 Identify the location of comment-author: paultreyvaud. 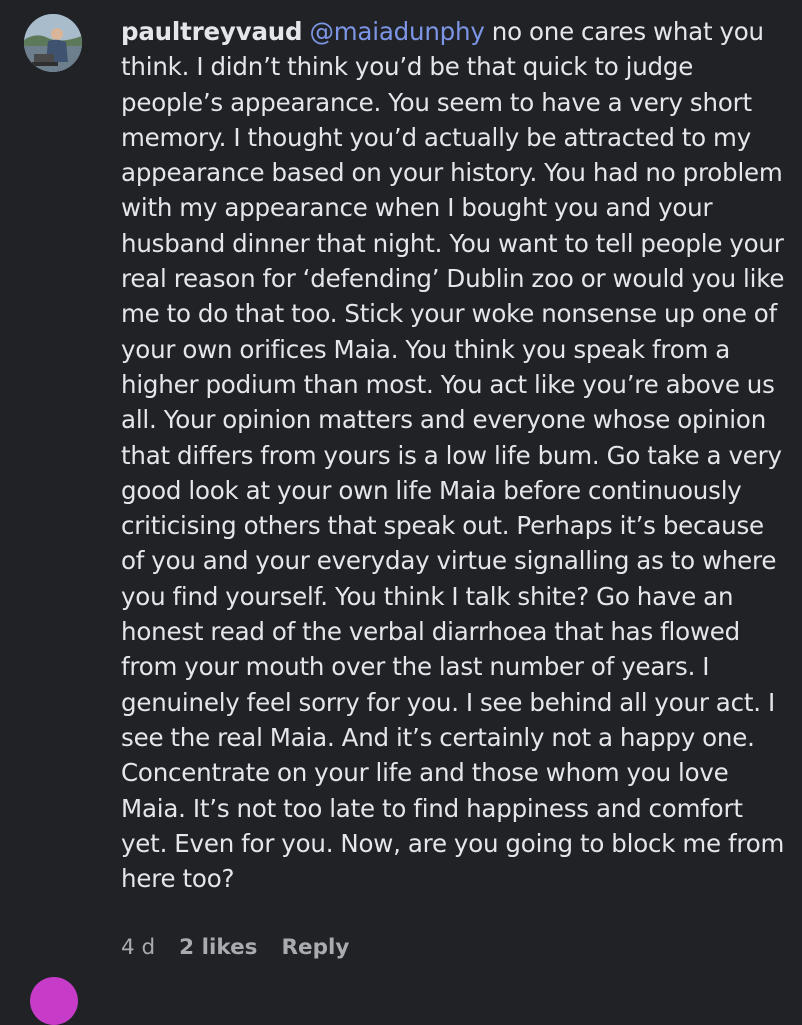
(212, 31).